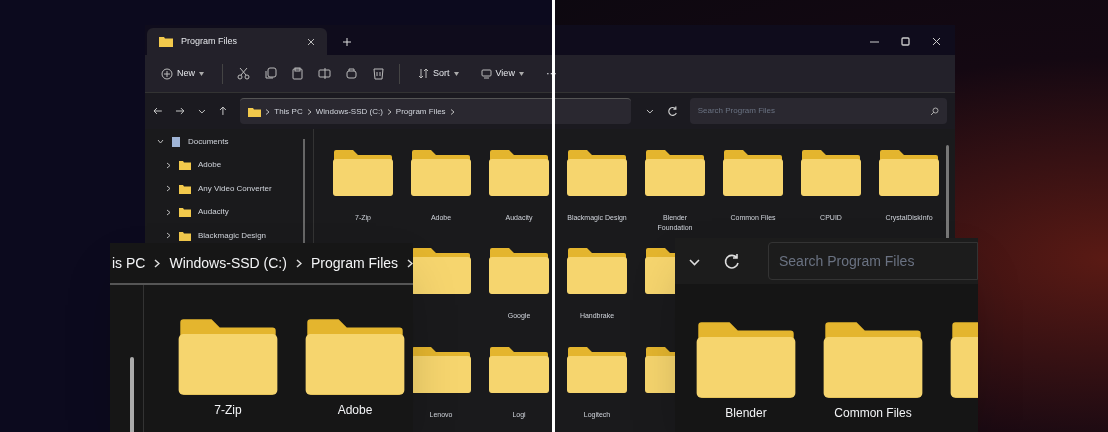  I want to click on breadcrumb: is PC, so click(129, 263).